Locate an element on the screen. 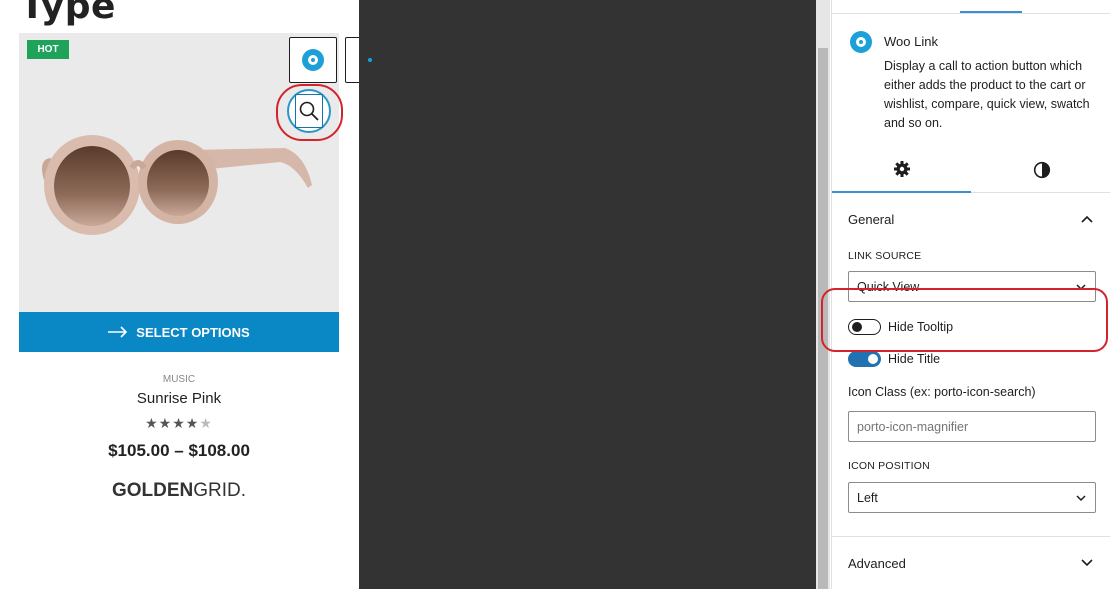 The height and width of the screenshot is (589, 1110). icon-class-input: porto-icon-magnifier is located at coordinates (972, 426).